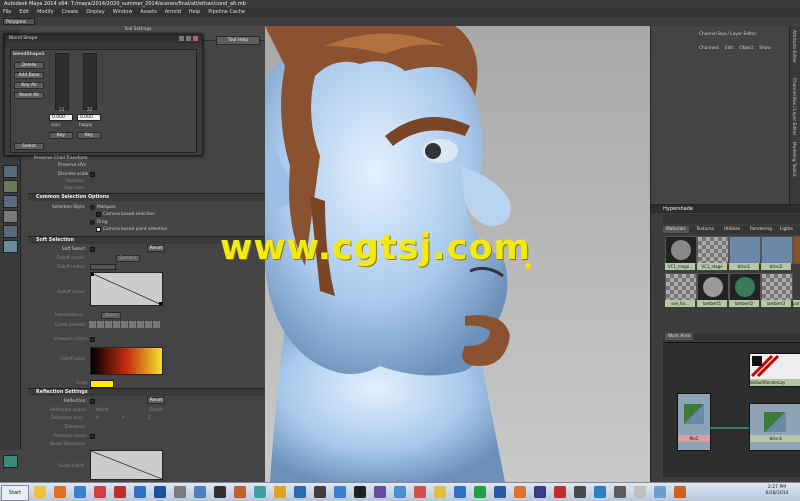 The height and width of the screenshot is (501, 800). I want to click on preserve-seam-checkbox, so click(92, 436).